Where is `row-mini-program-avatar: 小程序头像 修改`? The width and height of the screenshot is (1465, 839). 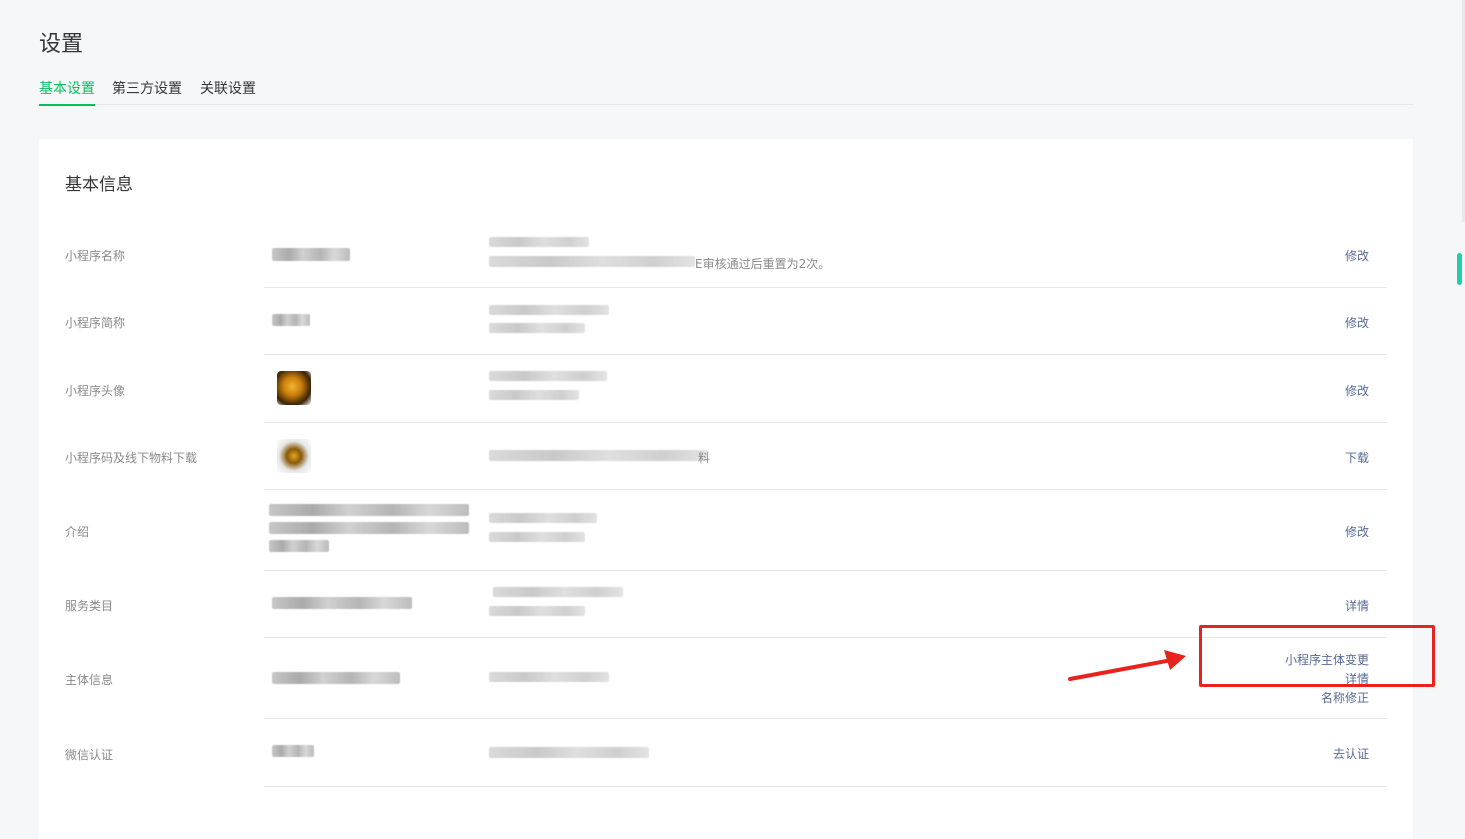 row-mini-program-avatar: 小程序头像 修改 is located at coordinates (726, 388).